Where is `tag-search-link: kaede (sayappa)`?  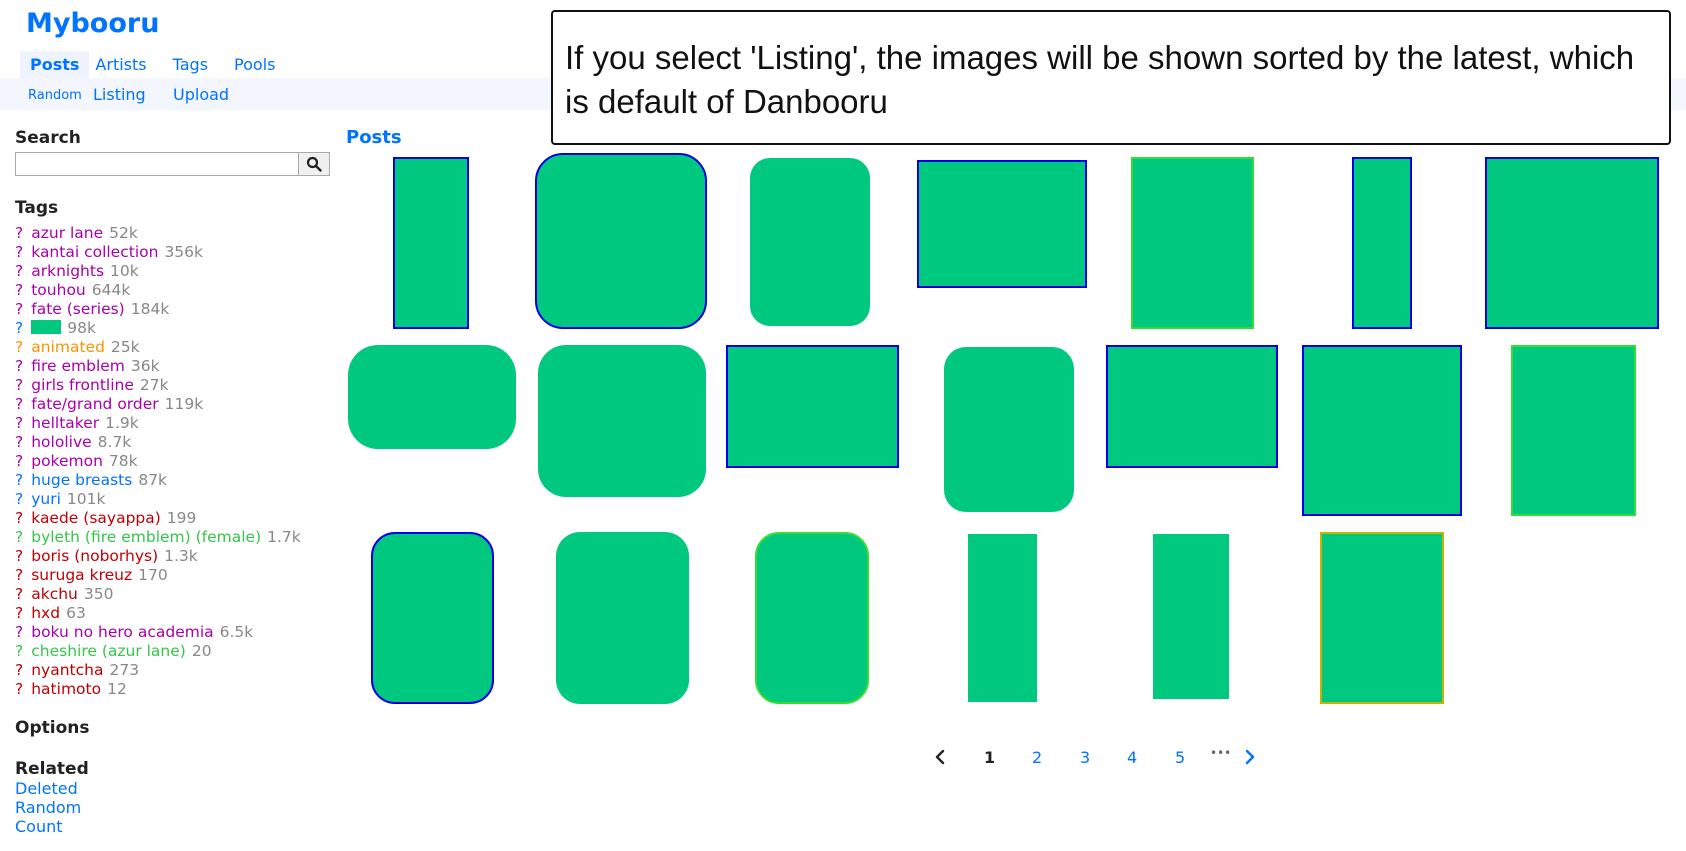
tag-search-link: kaede (sayappa) is located at coordinates (96, 518).